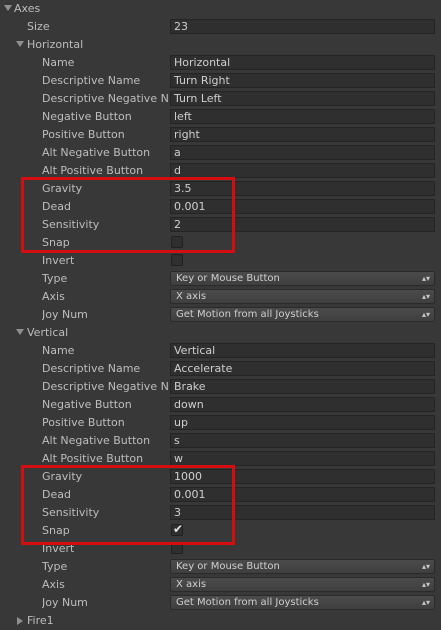  What do you see at coordinates (177, 260) in the screenshot?
I see `invert-checkbox: ✔` at bounding box center [177, 260].